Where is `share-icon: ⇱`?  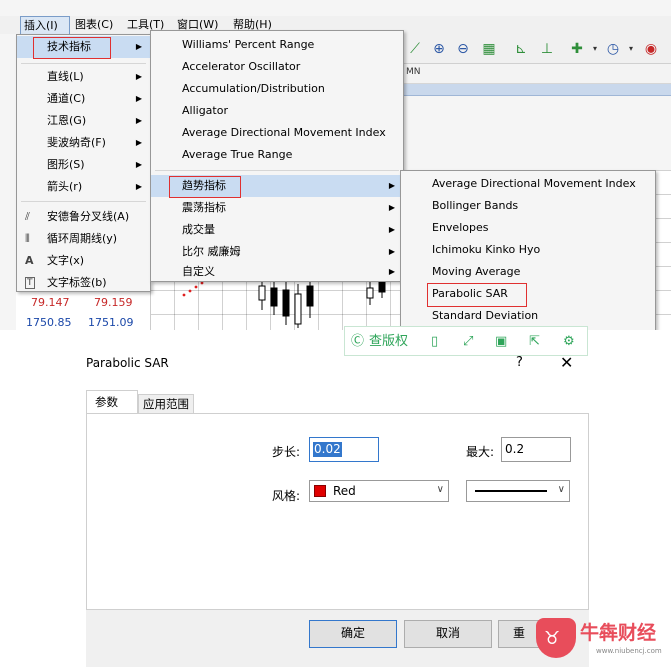 share-icon: ⇱ is located at coordinates (534, 342).